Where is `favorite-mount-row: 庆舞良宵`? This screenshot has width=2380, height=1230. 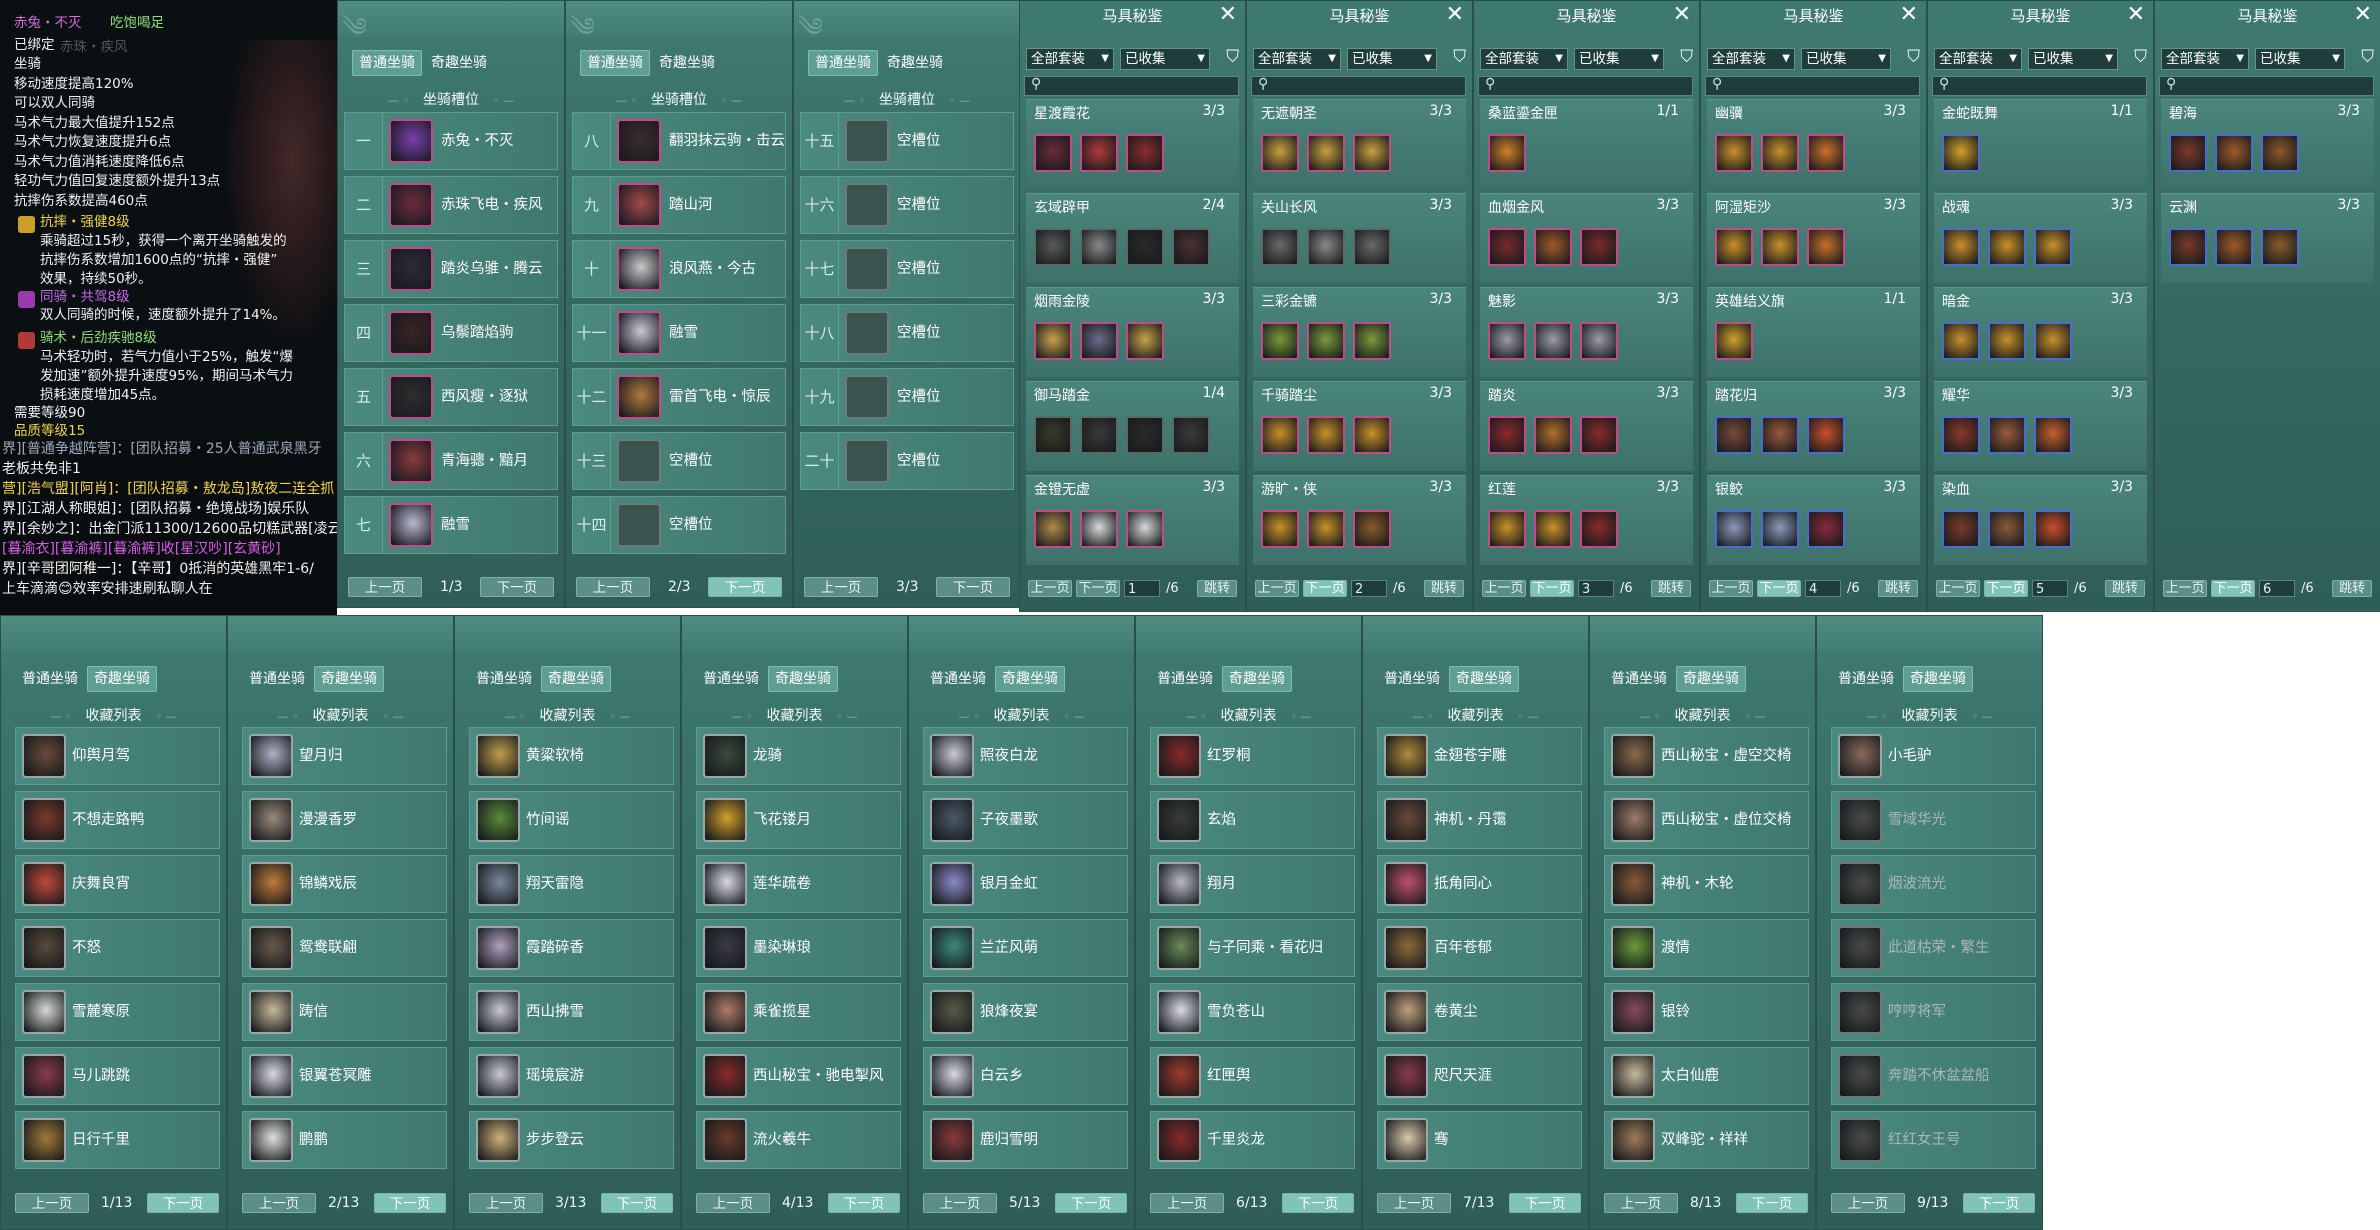 favorite-mount-row: 庆舞良宵 is located at coordinates (117, 884).